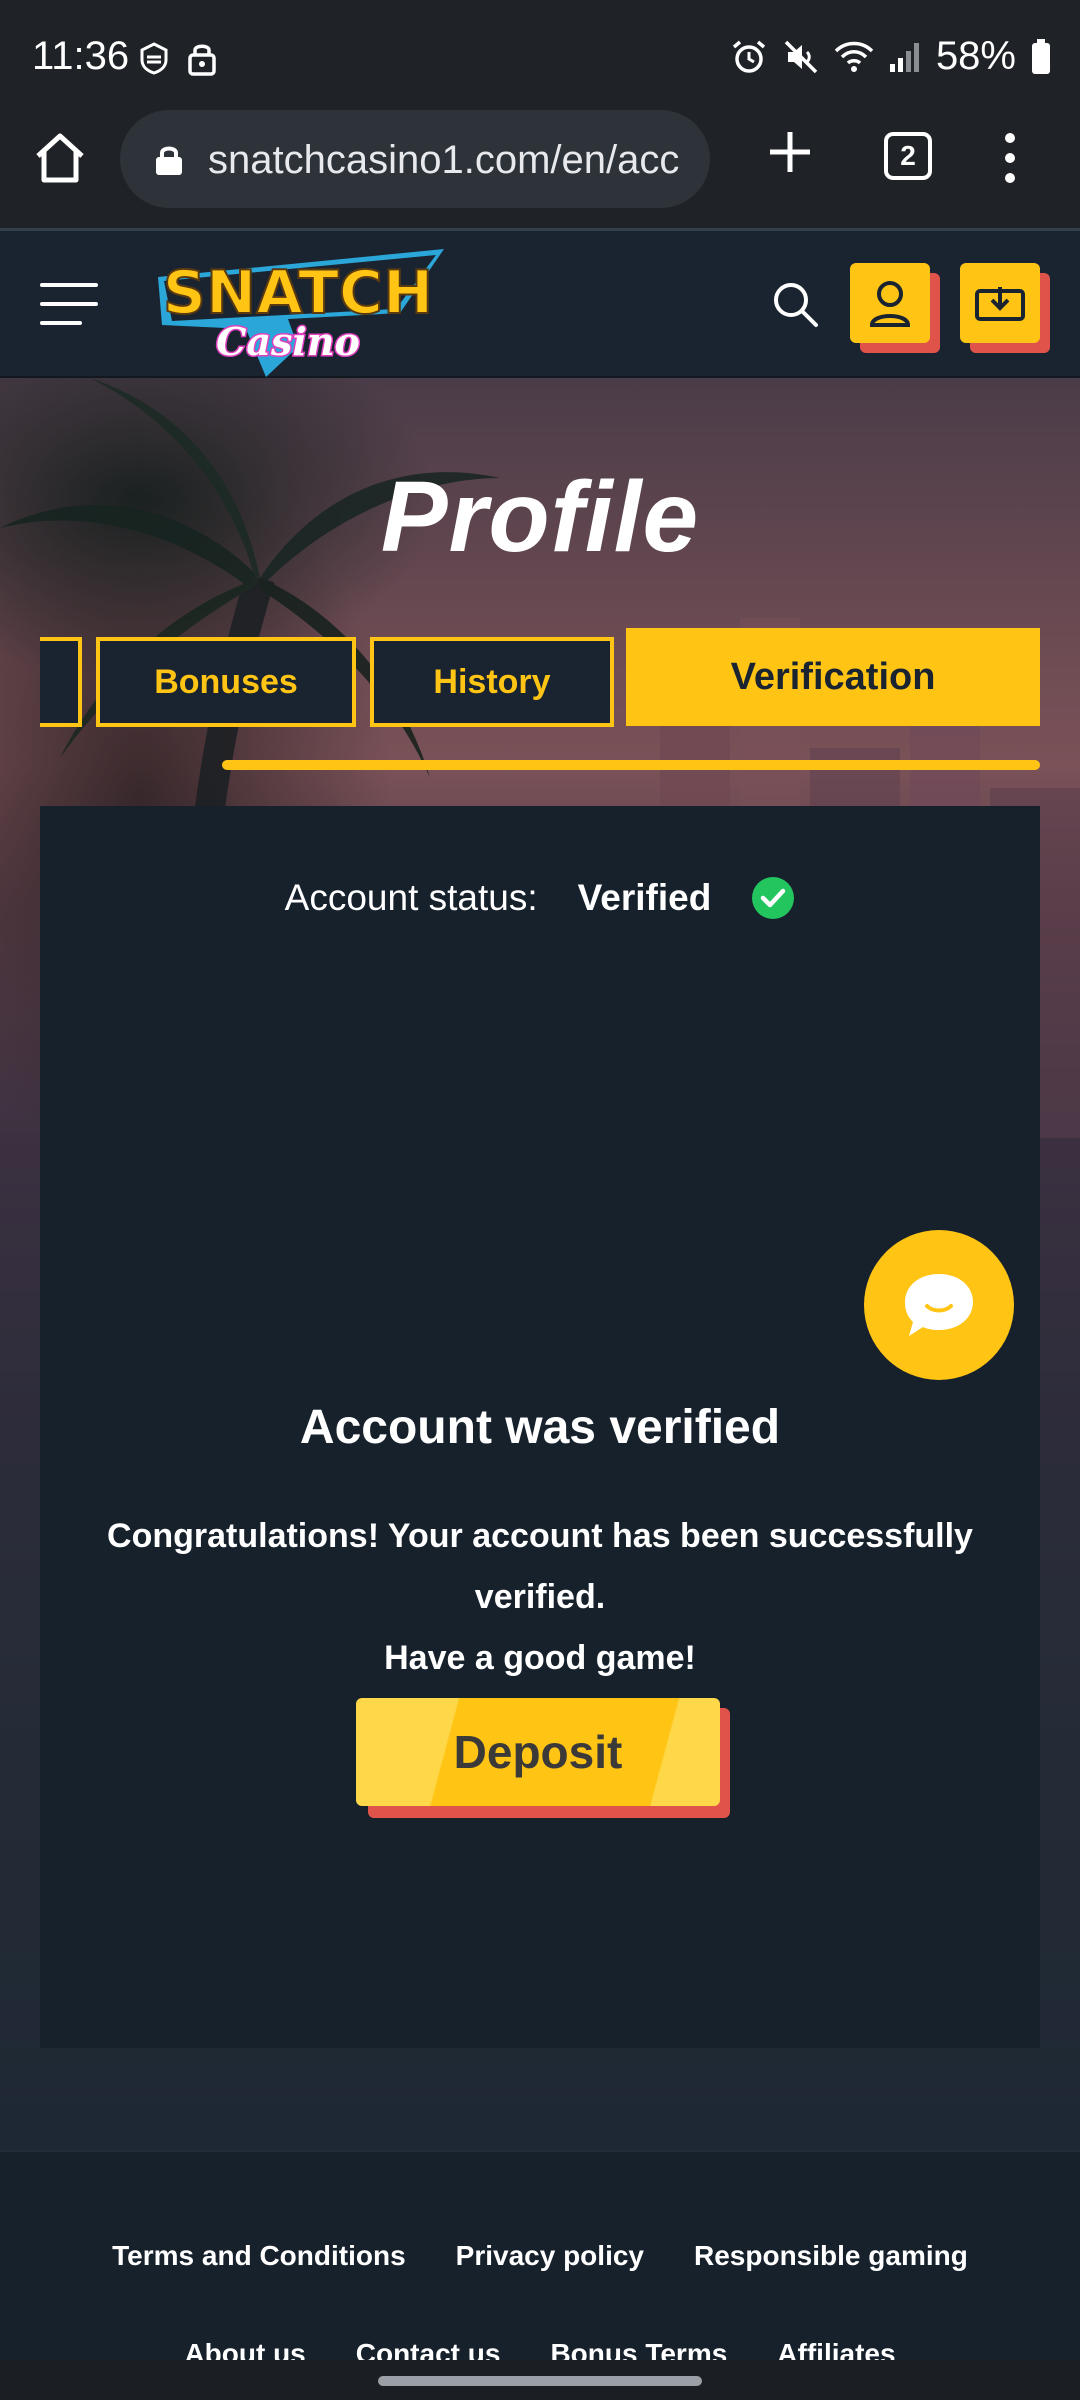 The image size is (1080, 2400). Describe the element at coordinates (631, 765) in the screenshot. I see `tabs-scroll-indicator` at that location.